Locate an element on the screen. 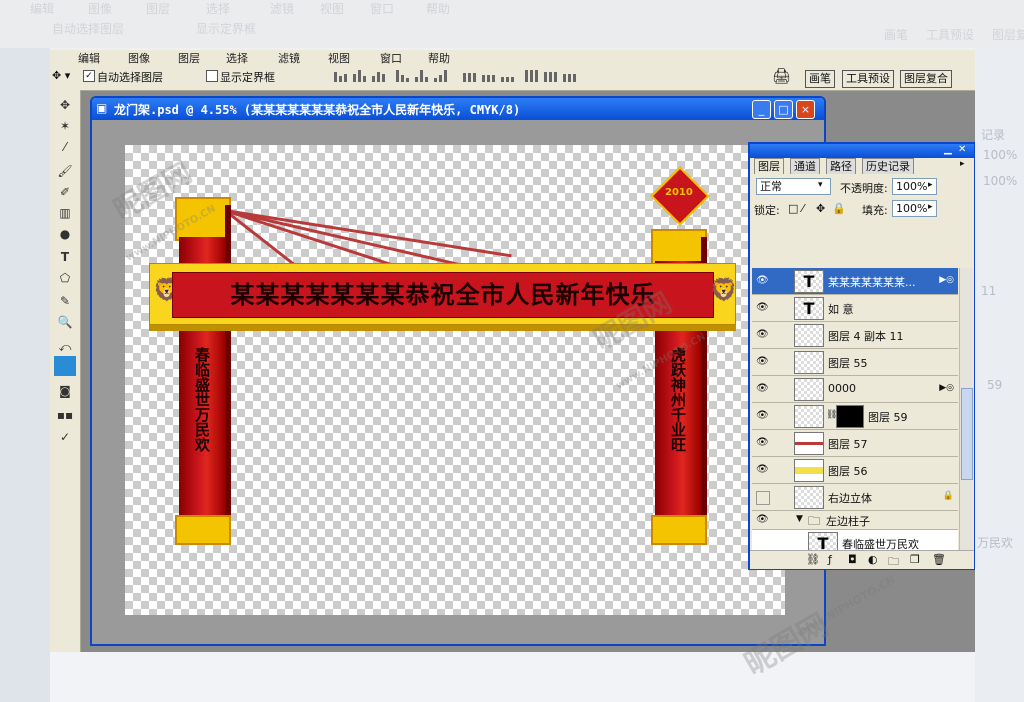 This screenshot has width=1024, height=702. align-left-icon is located at coordinates (402, 76).